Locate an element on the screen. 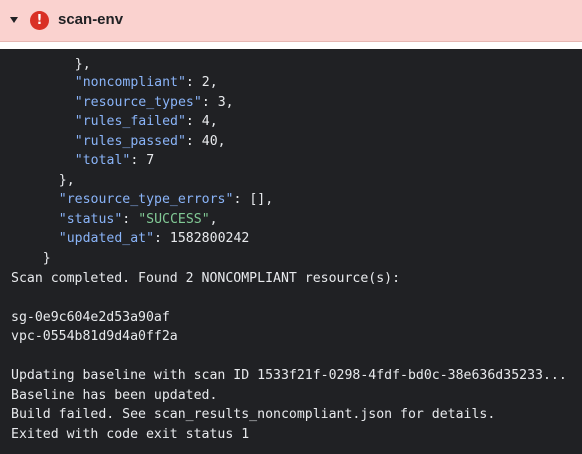 The image size is (582, 454). log-line-resource-2: vpc-0554b81d9d4a0ff2a is located at coordinates (94, 336).